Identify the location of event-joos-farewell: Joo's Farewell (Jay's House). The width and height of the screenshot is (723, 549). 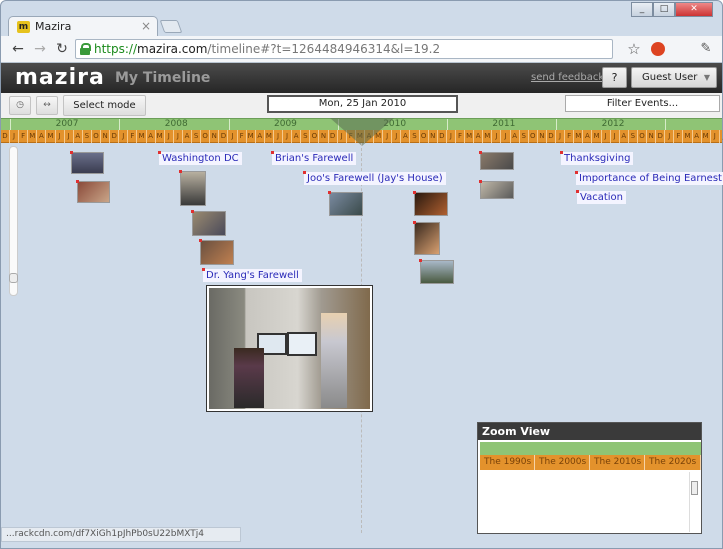
(374, 178).